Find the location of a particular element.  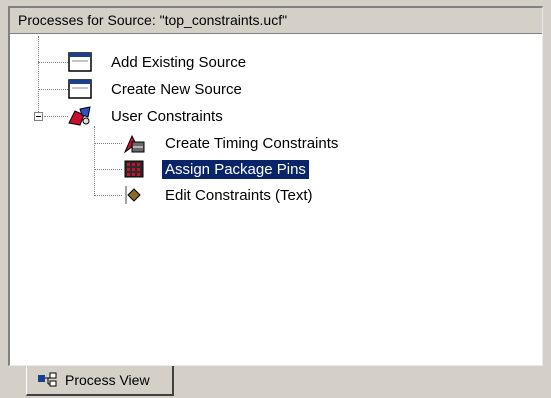

tree-item-add-existing-source: Add Existing Source is located at coordinates (157, 62).